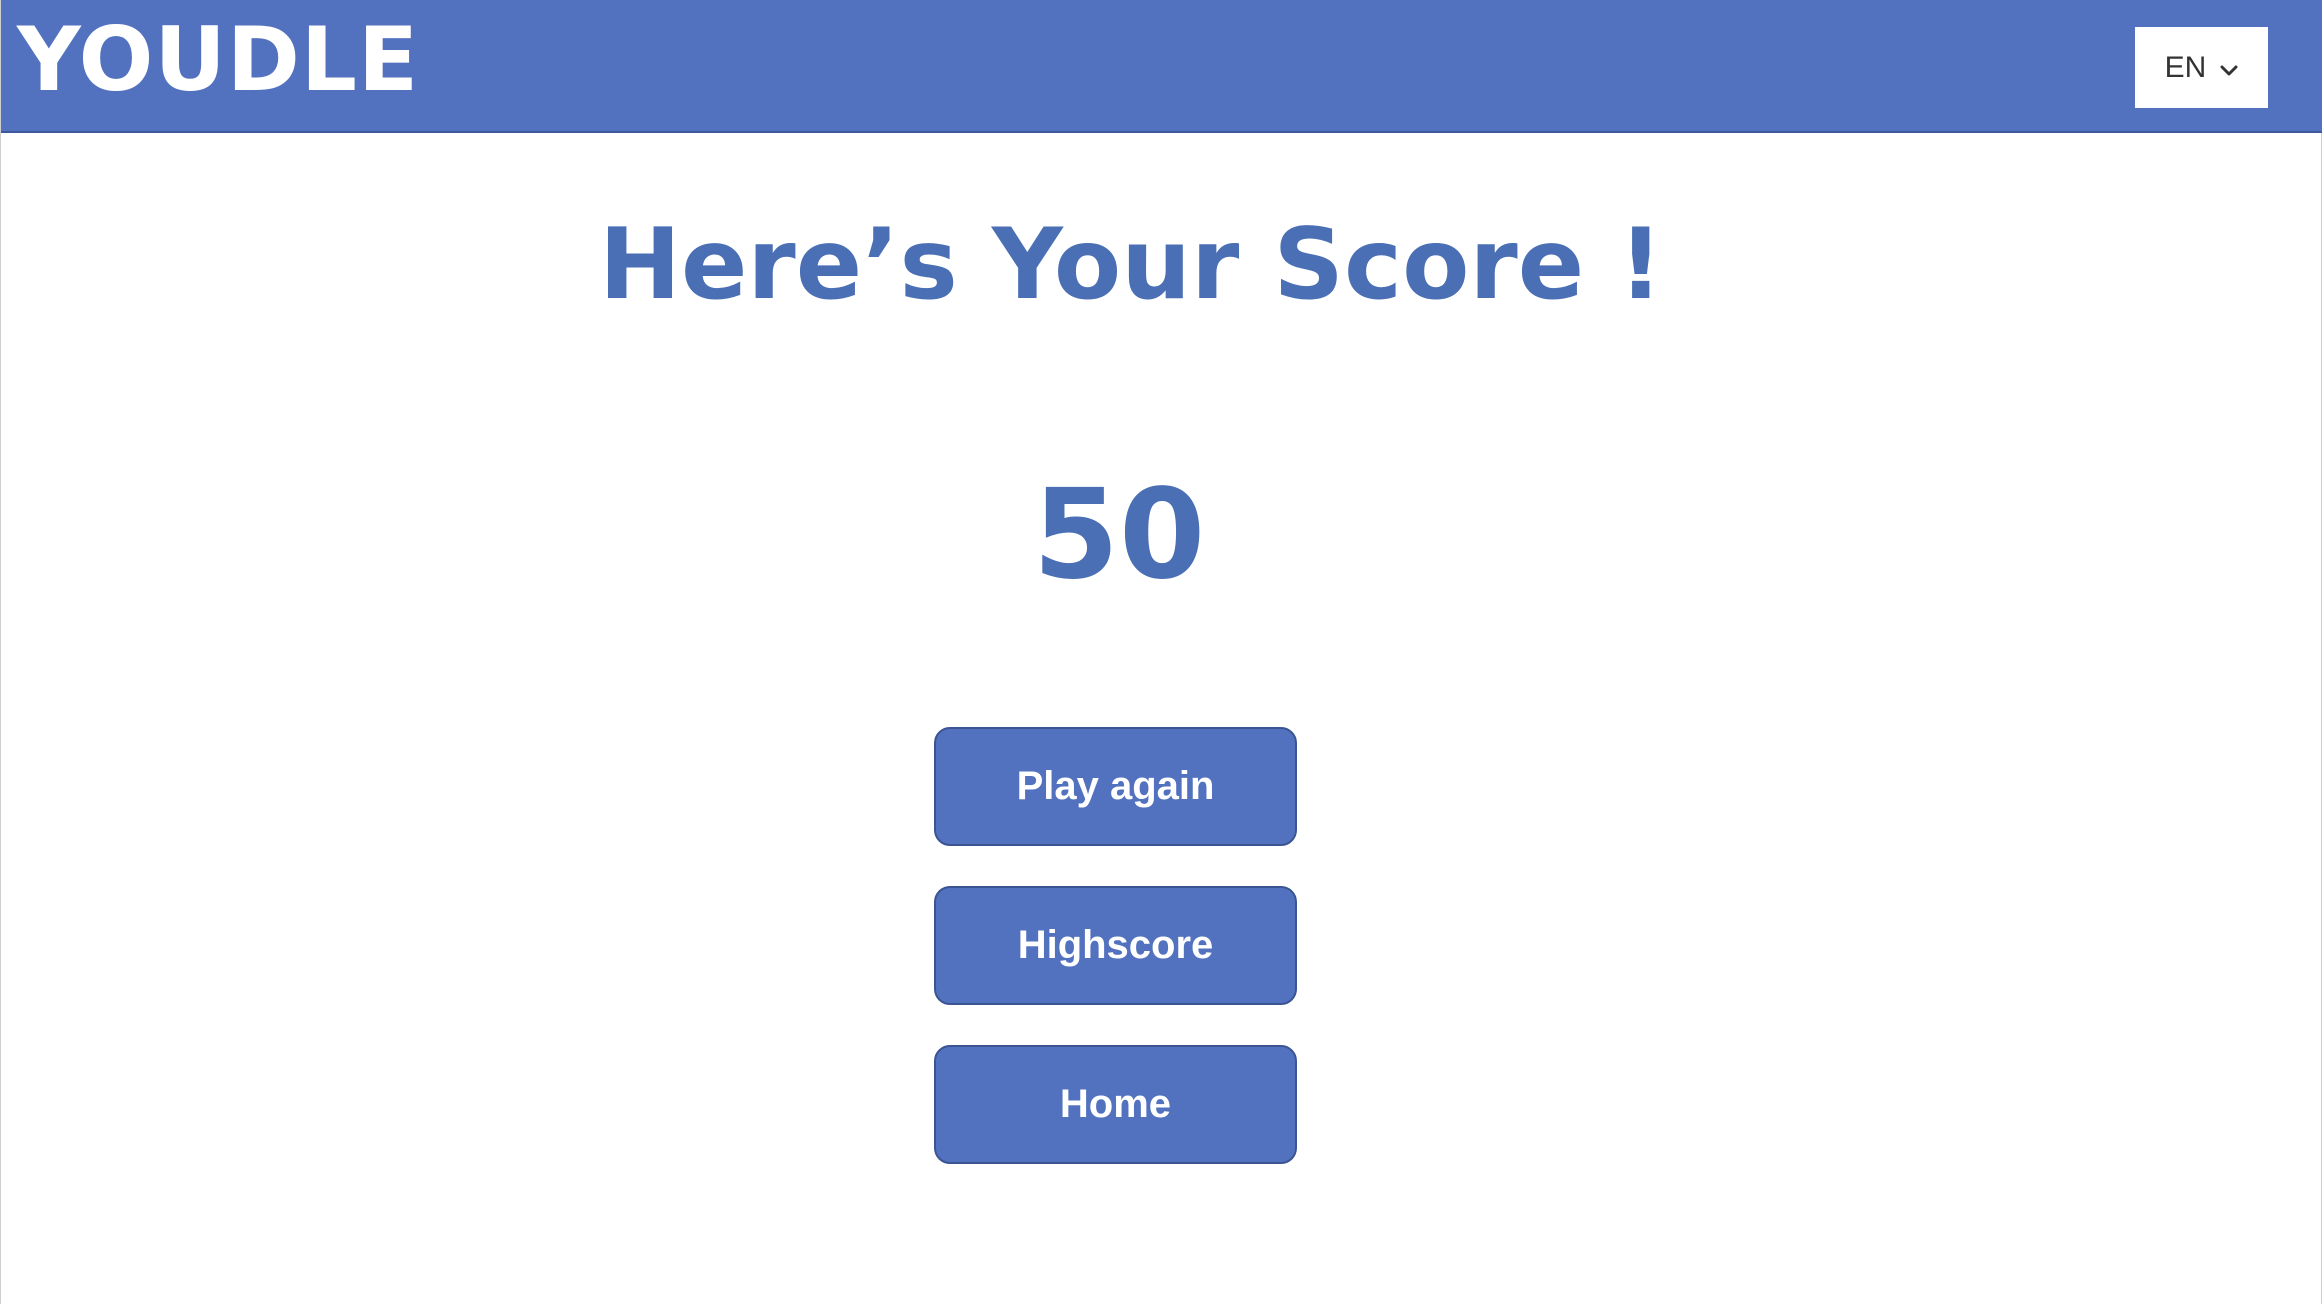 This screenshot has width=2322, height=1304. What do you see at coordinates (1131, 265) in the screenshot?
I see `page-title: Here’s Your Score !` at bounding box center [1131, 265].